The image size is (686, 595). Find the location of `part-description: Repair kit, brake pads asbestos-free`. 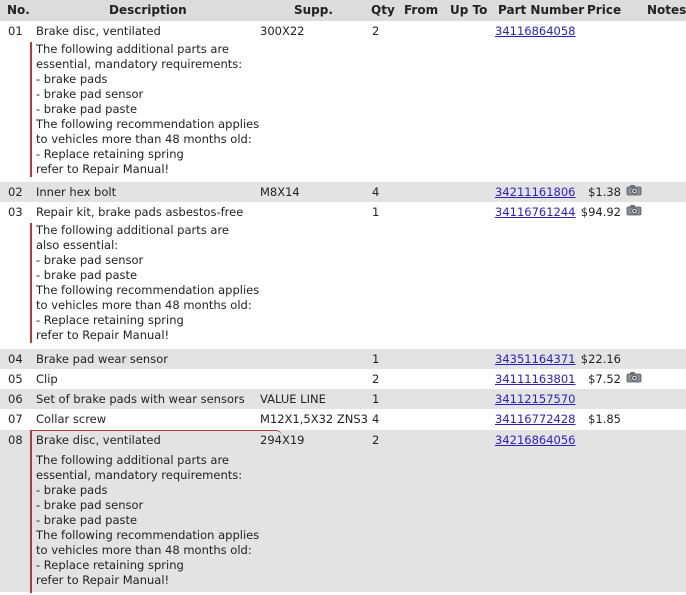

part-description: Repair kit, brake pads asbestos-free is located at coordinates (140, 212).